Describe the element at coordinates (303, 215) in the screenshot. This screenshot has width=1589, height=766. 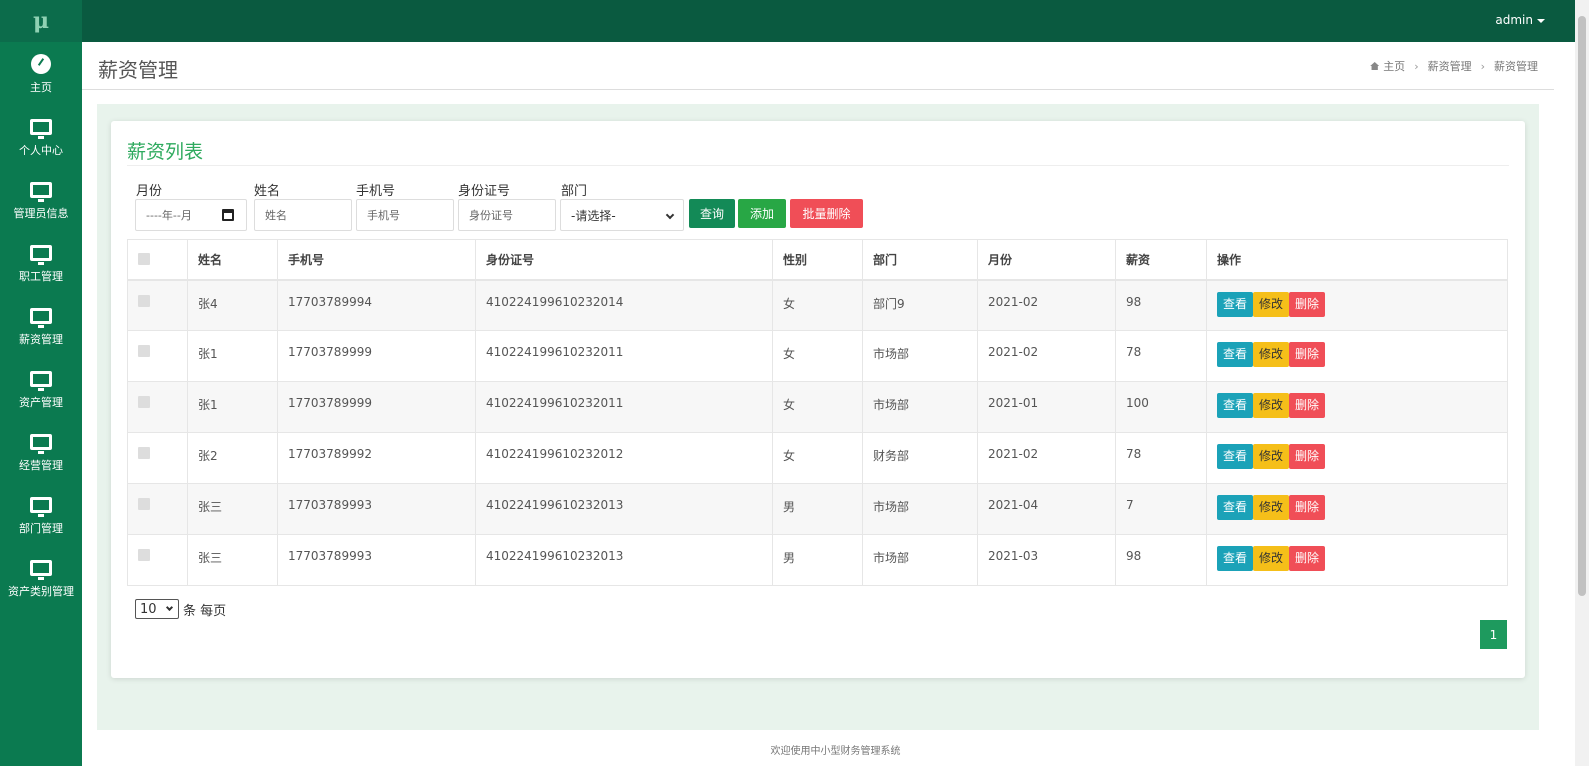
I see `name-input: 姓名` at that location.